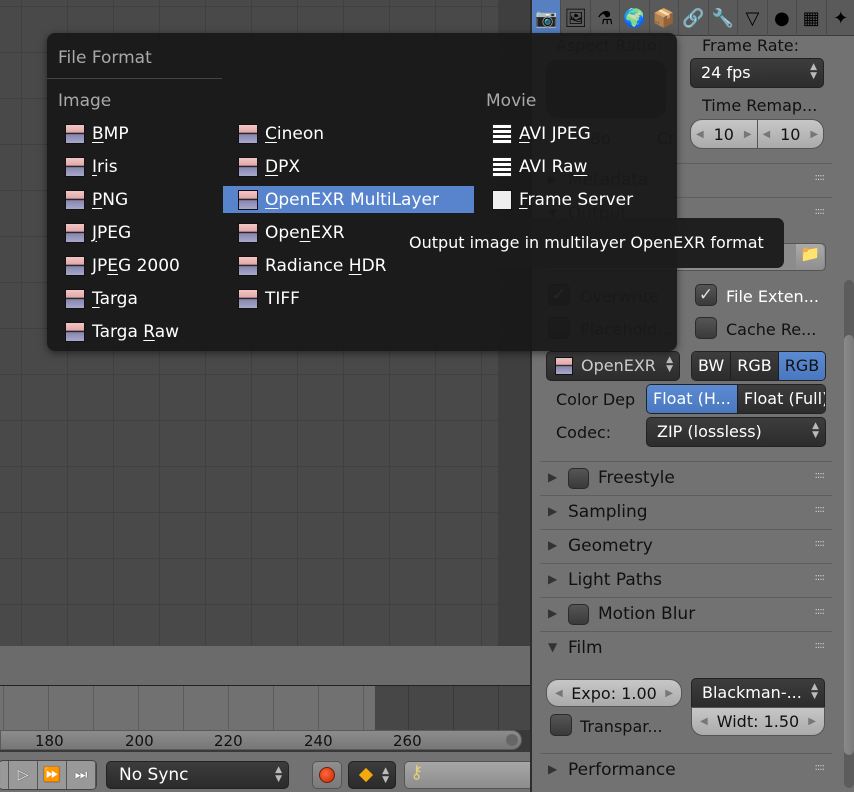 This screenshot has height=792, width=854. Describe the element at coordinates (574, 199) in the screenshot. I see `menu-item: Frame Server` at that location.